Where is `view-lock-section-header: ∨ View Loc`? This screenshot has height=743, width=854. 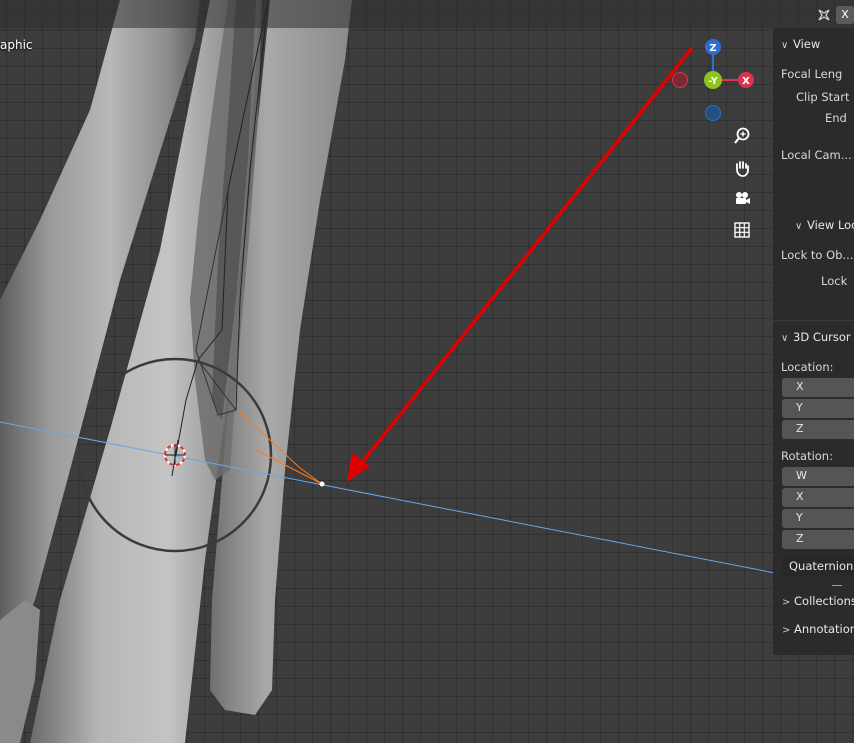 view-lock-section-header: ∨ View Loc is located at coordinates (824, 225).